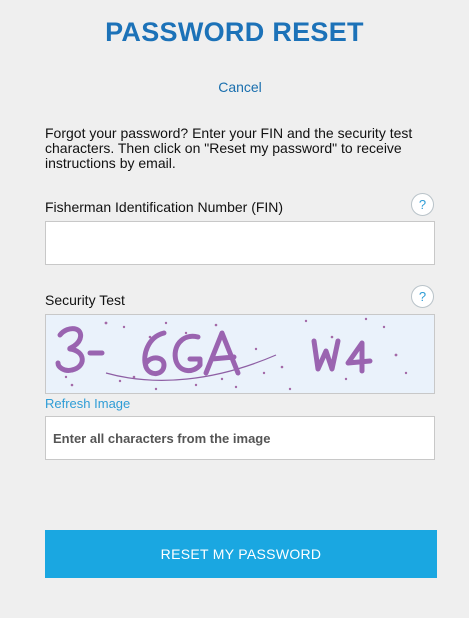 This screenshot has height=618, width=469. Describe the element at coordinates (422, 296) in the screenshot. I see `security-help-icon: ?` at that location.